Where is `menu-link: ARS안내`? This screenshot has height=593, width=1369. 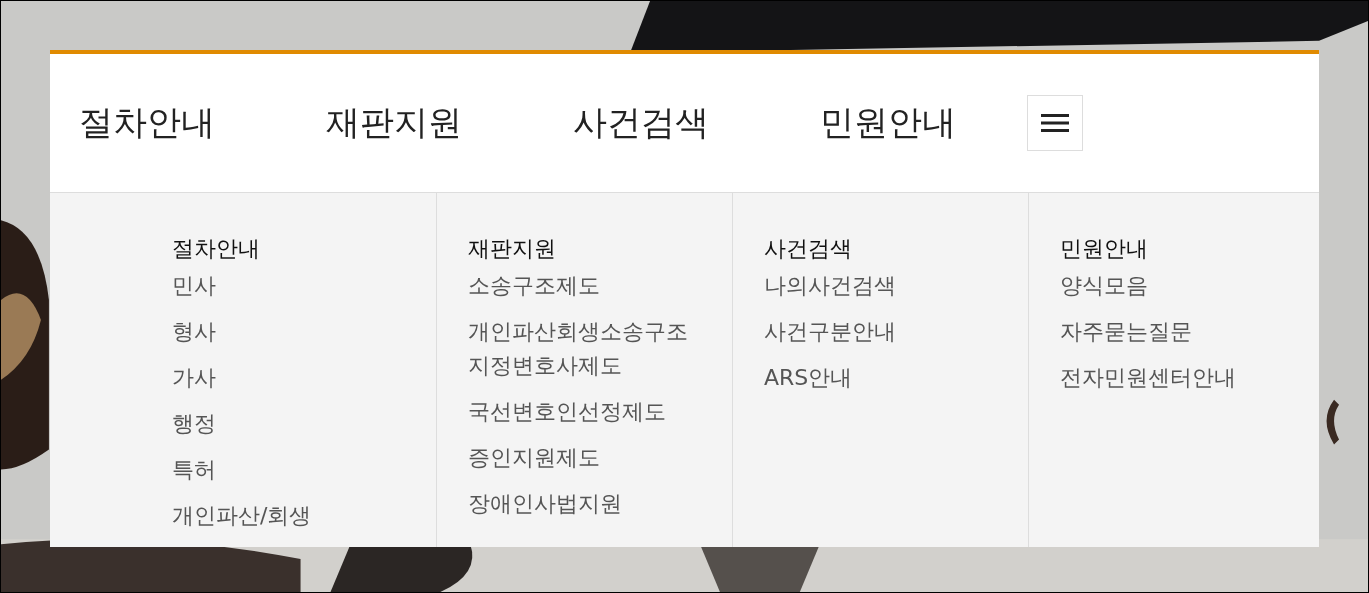 menu-link: ARS안내 is located at coordinates (808, 378).